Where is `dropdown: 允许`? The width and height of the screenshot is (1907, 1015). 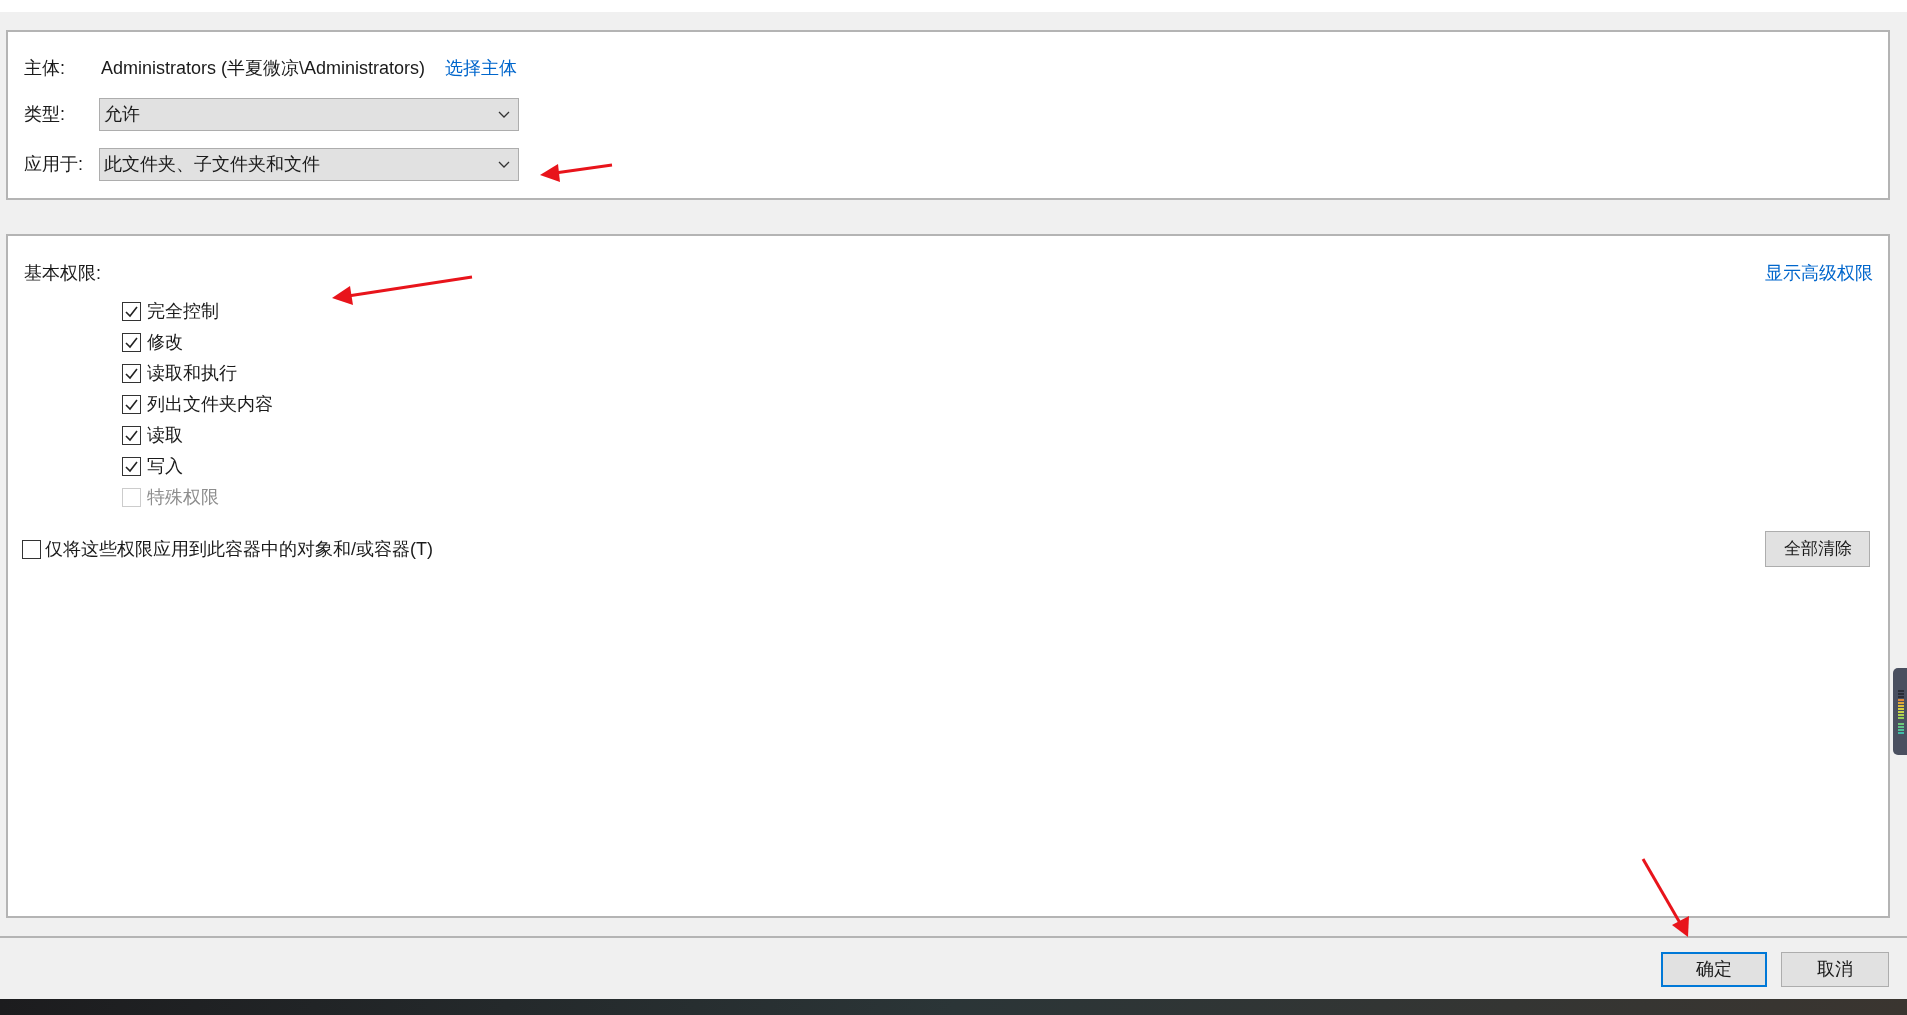
dropdown: 允许 is located at coordinates (309, 114).